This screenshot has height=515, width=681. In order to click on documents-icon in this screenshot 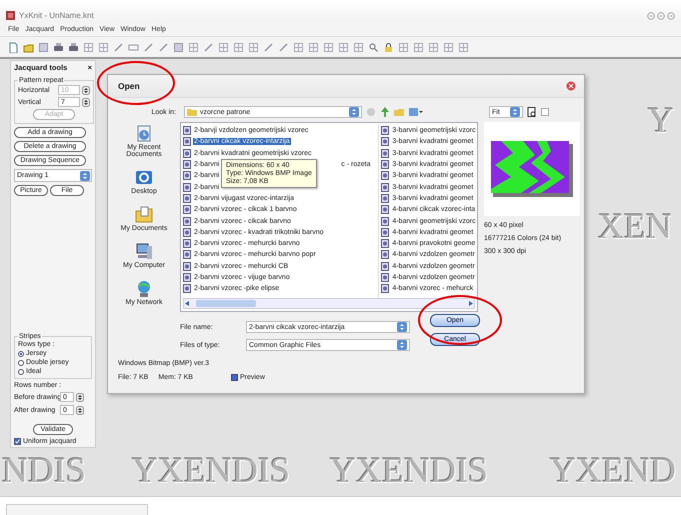, I will do `click(144, 214)`.